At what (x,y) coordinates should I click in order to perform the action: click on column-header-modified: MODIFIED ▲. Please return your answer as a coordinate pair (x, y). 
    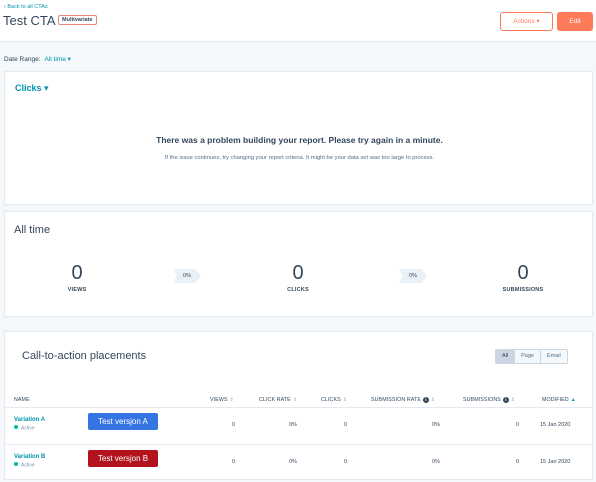
    Looking at the image, I should click on (559, 400).